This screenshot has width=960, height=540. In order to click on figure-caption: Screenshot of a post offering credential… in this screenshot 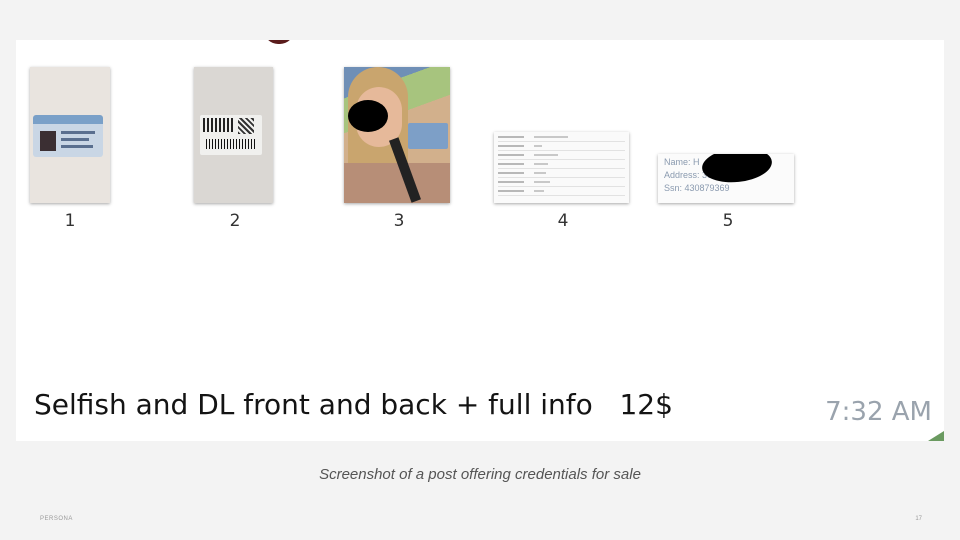, I will do `click(480, 474)`.